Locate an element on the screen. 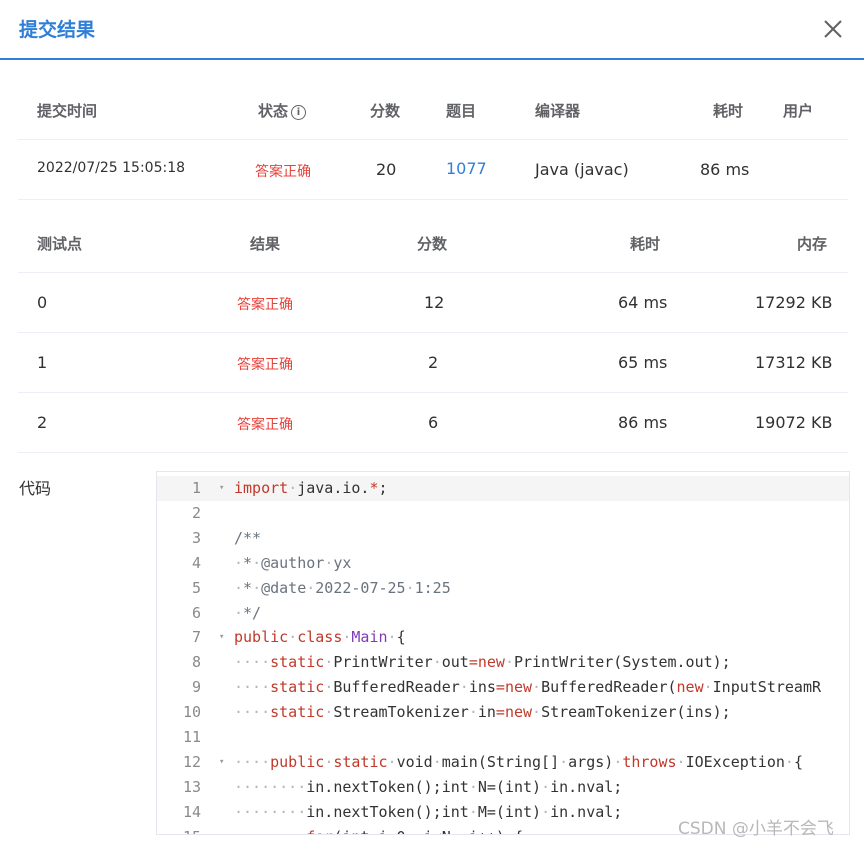  code-text: ·*·@date·2022-07-25·1:25 is located at coordinates (342, 587).